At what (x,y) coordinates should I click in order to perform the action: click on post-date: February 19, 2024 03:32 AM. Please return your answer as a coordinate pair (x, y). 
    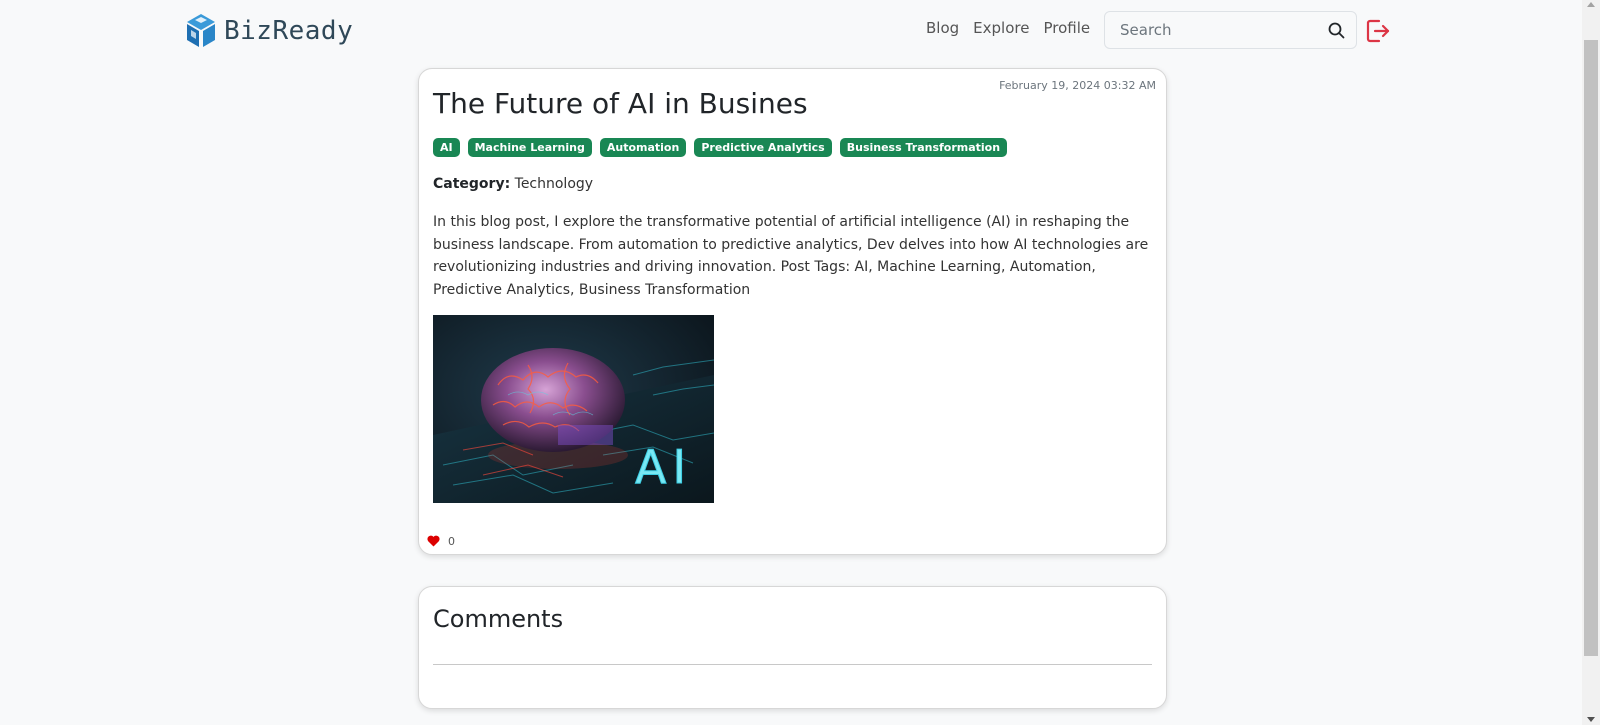
    Looking at the image, I should click on (1077, 85).